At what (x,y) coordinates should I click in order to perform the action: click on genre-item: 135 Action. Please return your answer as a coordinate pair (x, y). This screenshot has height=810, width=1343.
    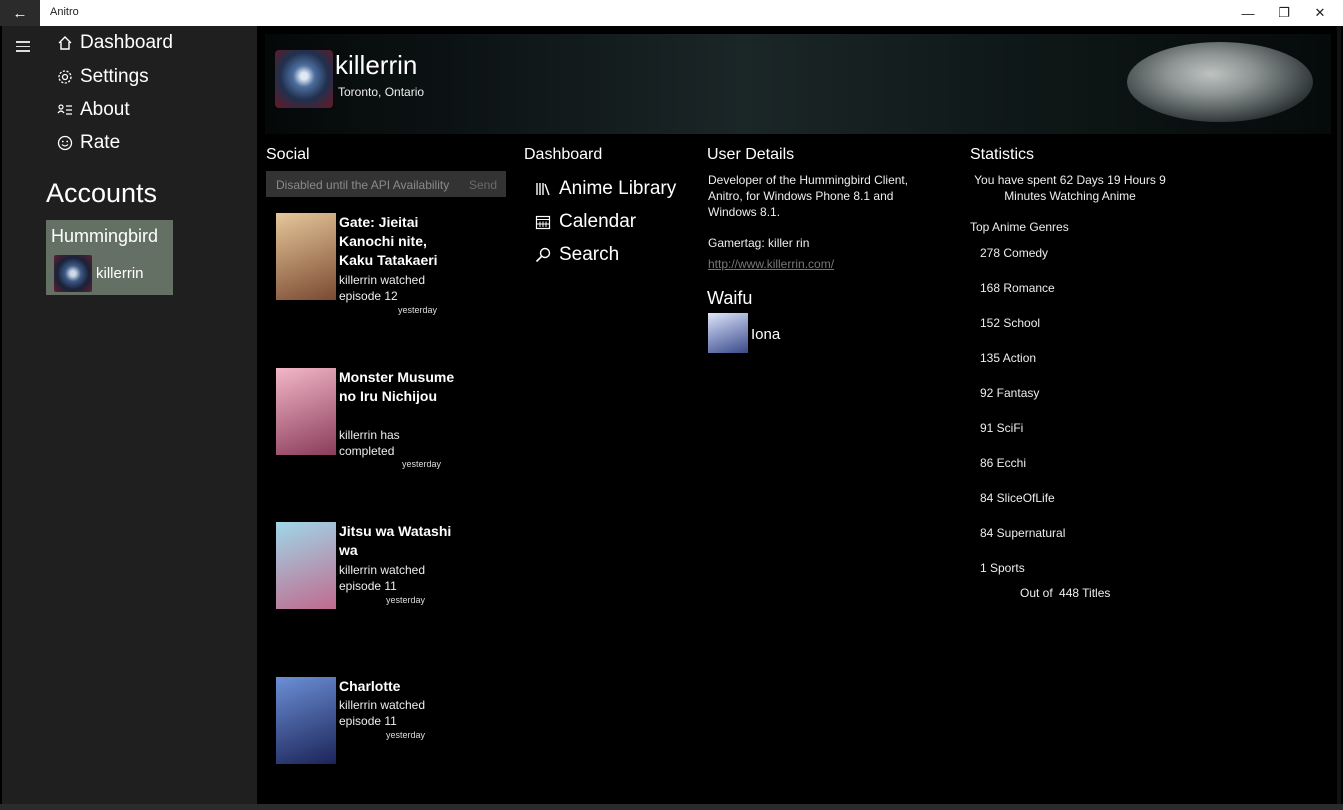
    Looking at the image, I should click on (1008, 358).